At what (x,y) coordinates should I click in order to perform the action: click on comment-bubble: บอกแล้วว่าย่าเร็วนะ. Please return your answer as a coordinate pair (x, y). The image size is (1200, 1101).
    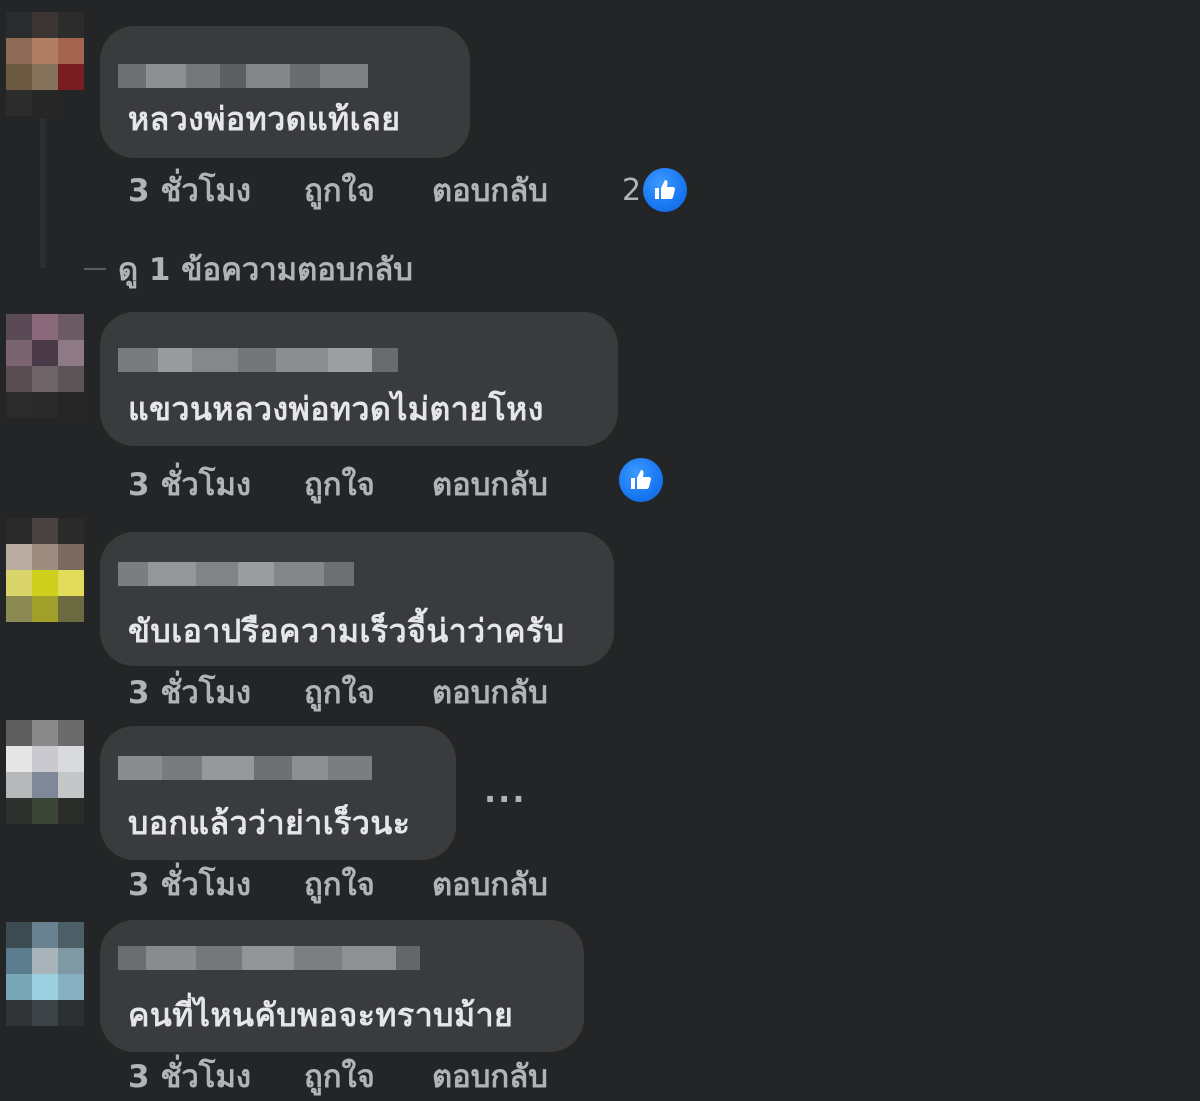
    Looking at the image, I should click on (278, 793).